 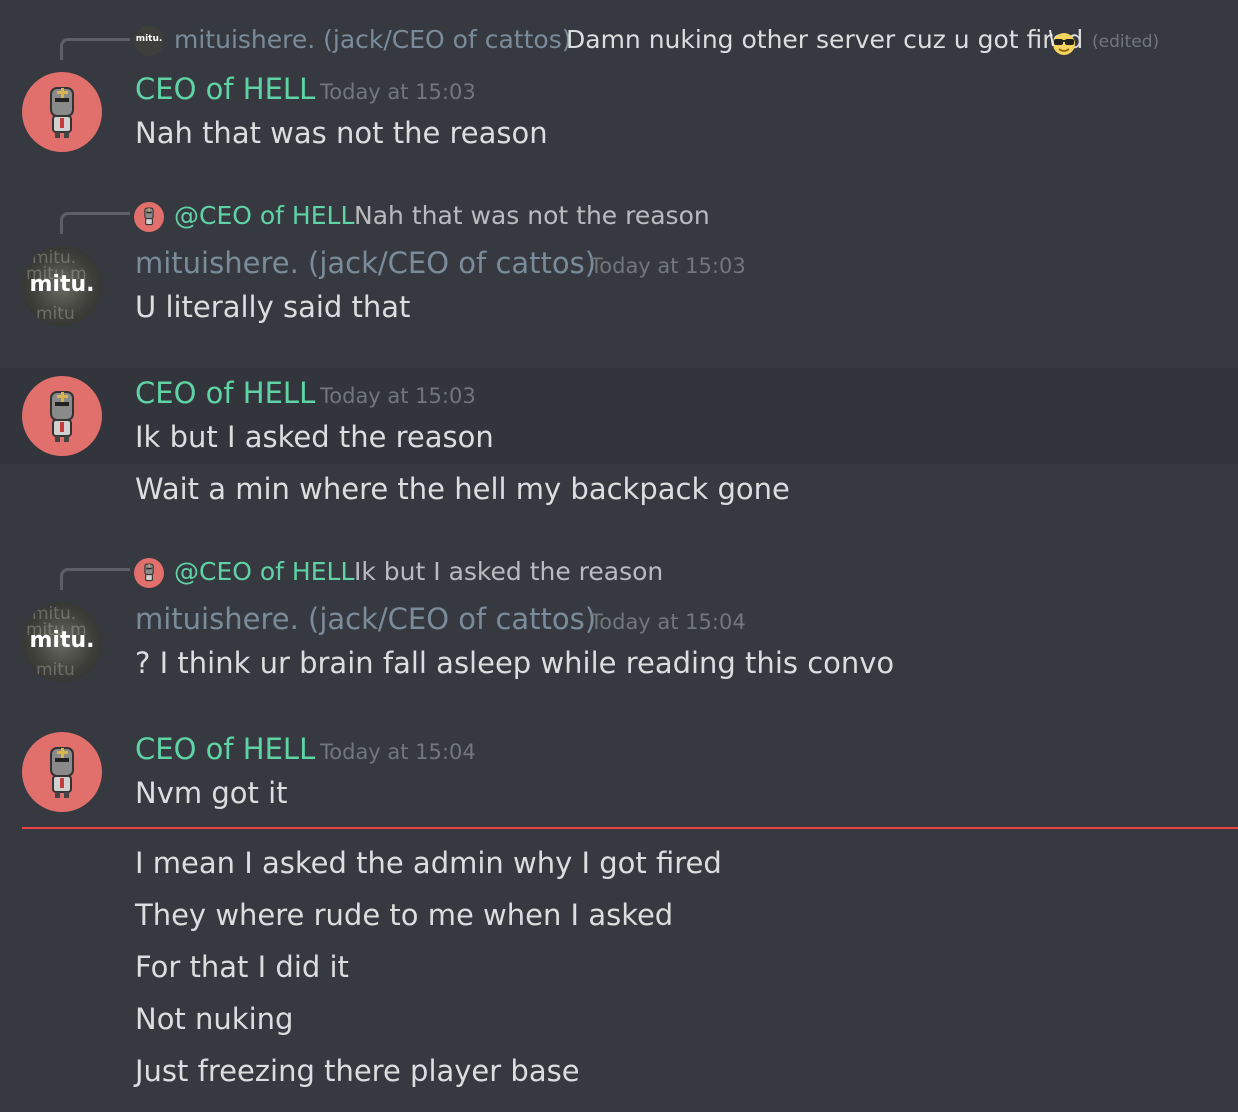 What do you see at coordinates (532, 215) in the screenshot?
I see `reply-text: Nah that was not the reason` at bounding box center [532, 215].